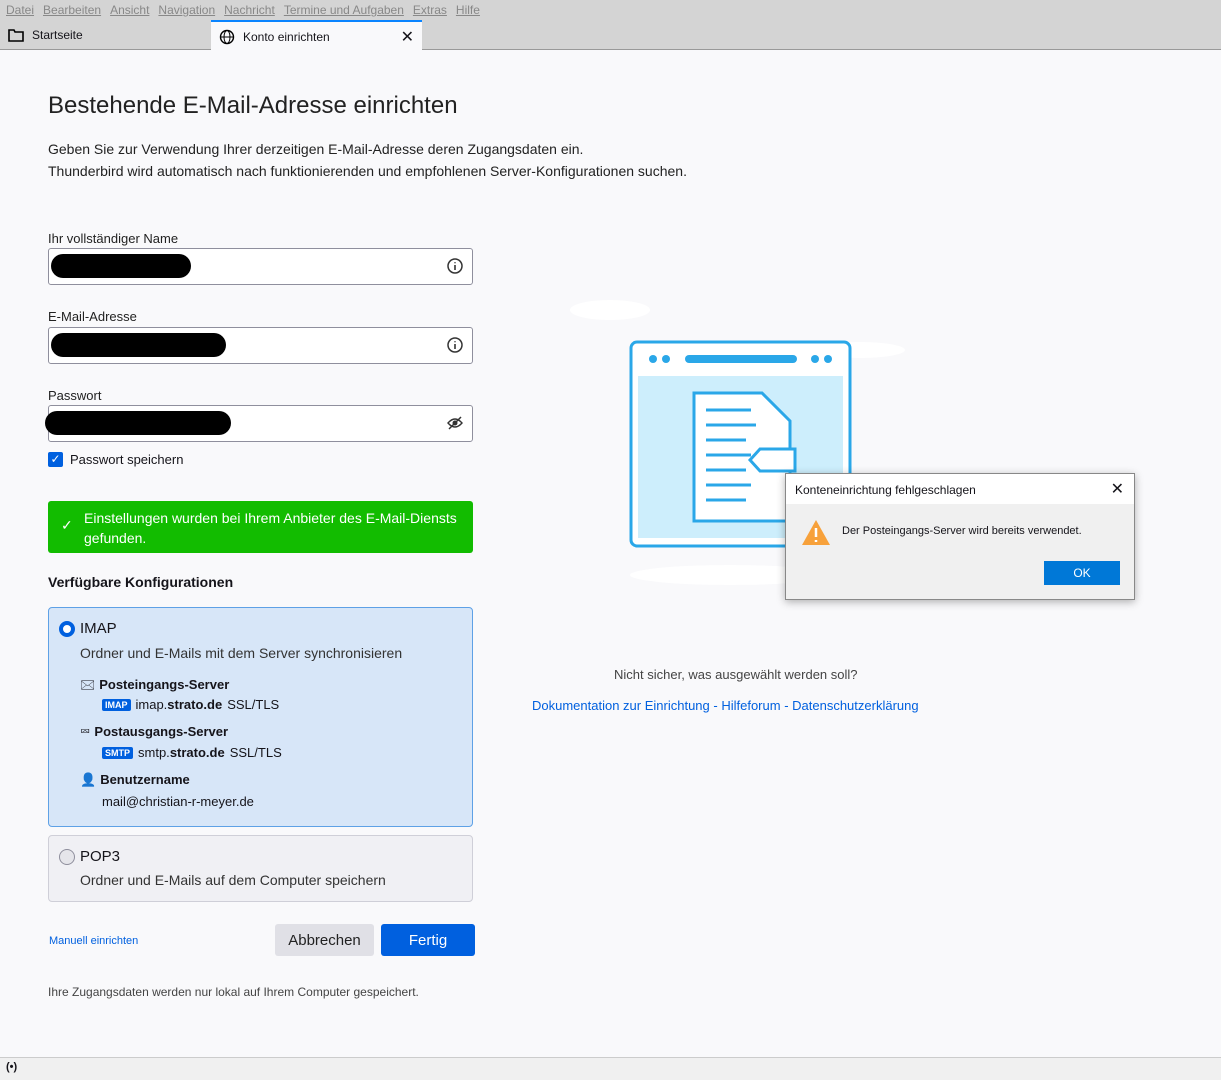 This screenshot has width=1221, height=1080. Describe the element at coordinates (249, 10) in the screenshot. I see `menu-nachricht: Nachricht` at that location.